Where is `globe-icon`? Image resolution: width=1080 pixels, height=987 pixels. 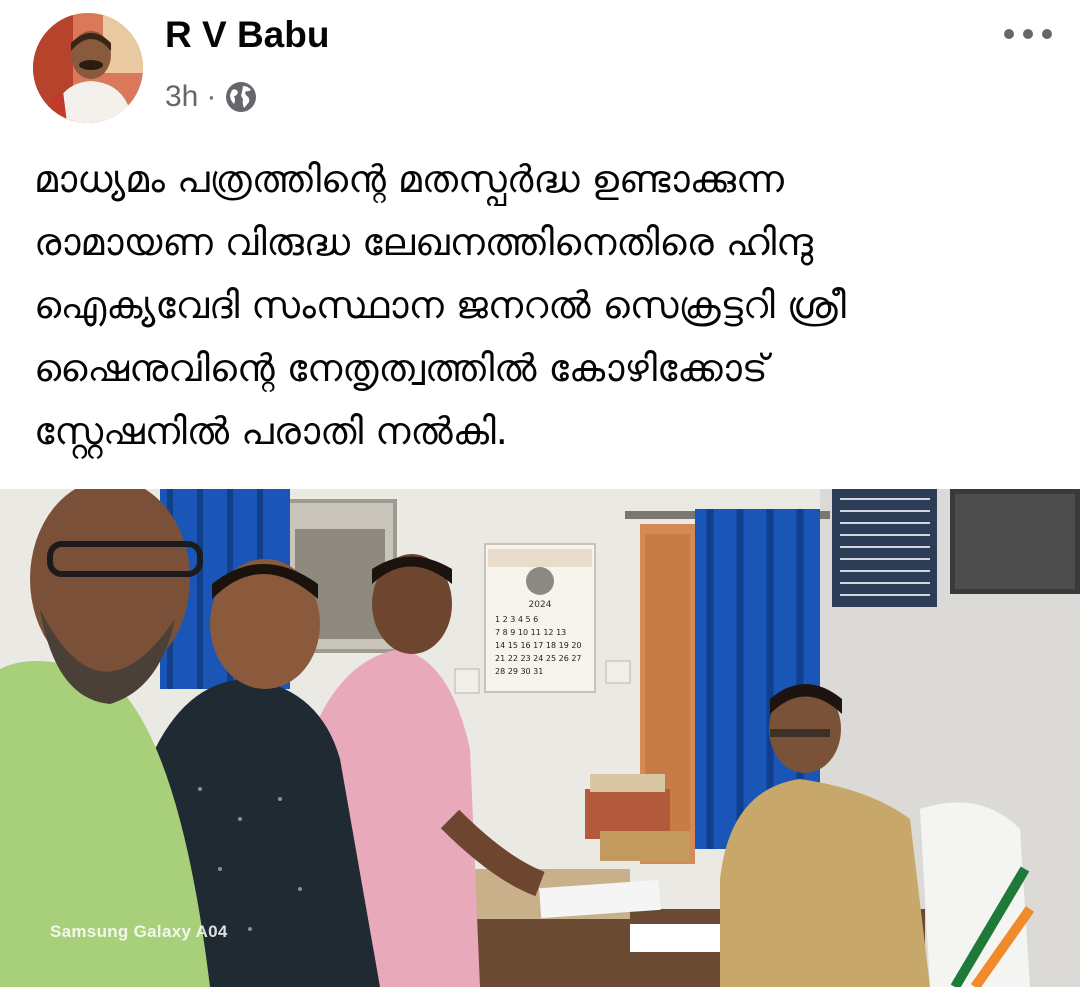
globe-icon is located at coordinates (241, 97).